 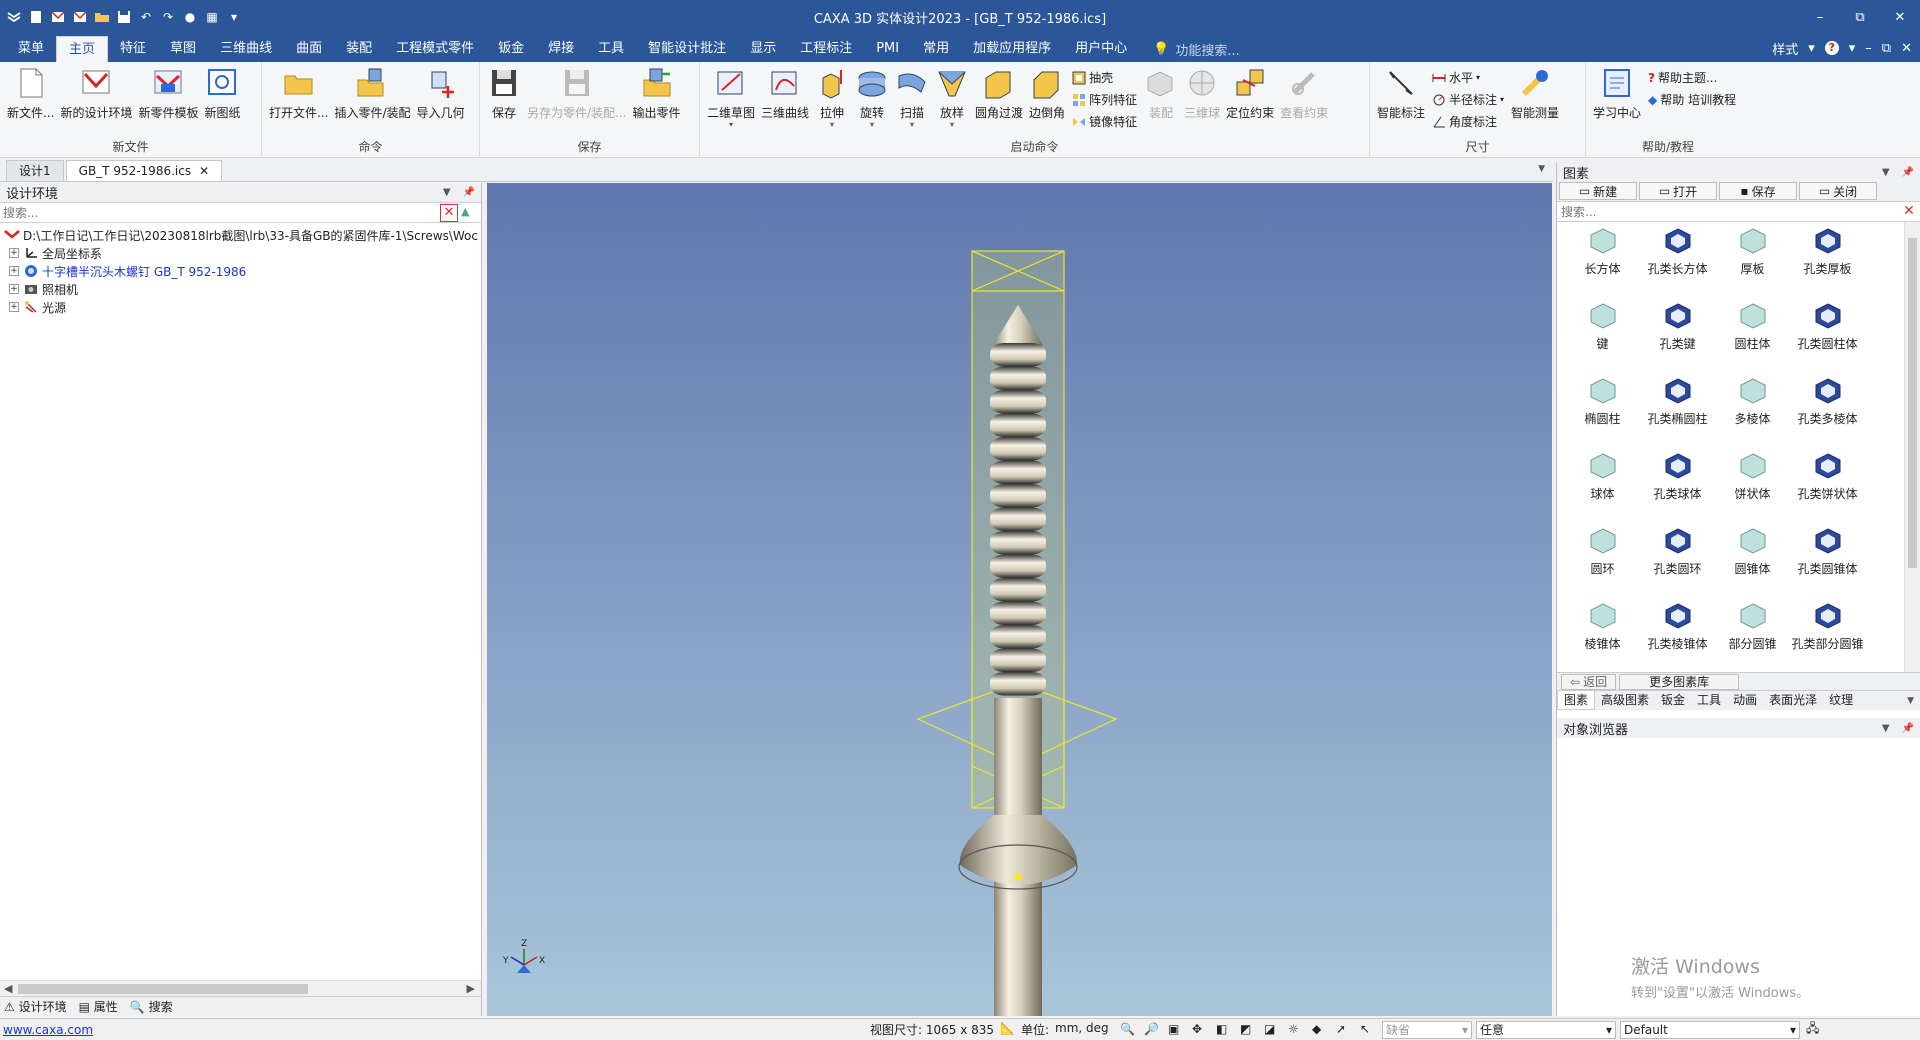 I want to click on library-item: 椭圆柱, so click(x=1602, y=409).